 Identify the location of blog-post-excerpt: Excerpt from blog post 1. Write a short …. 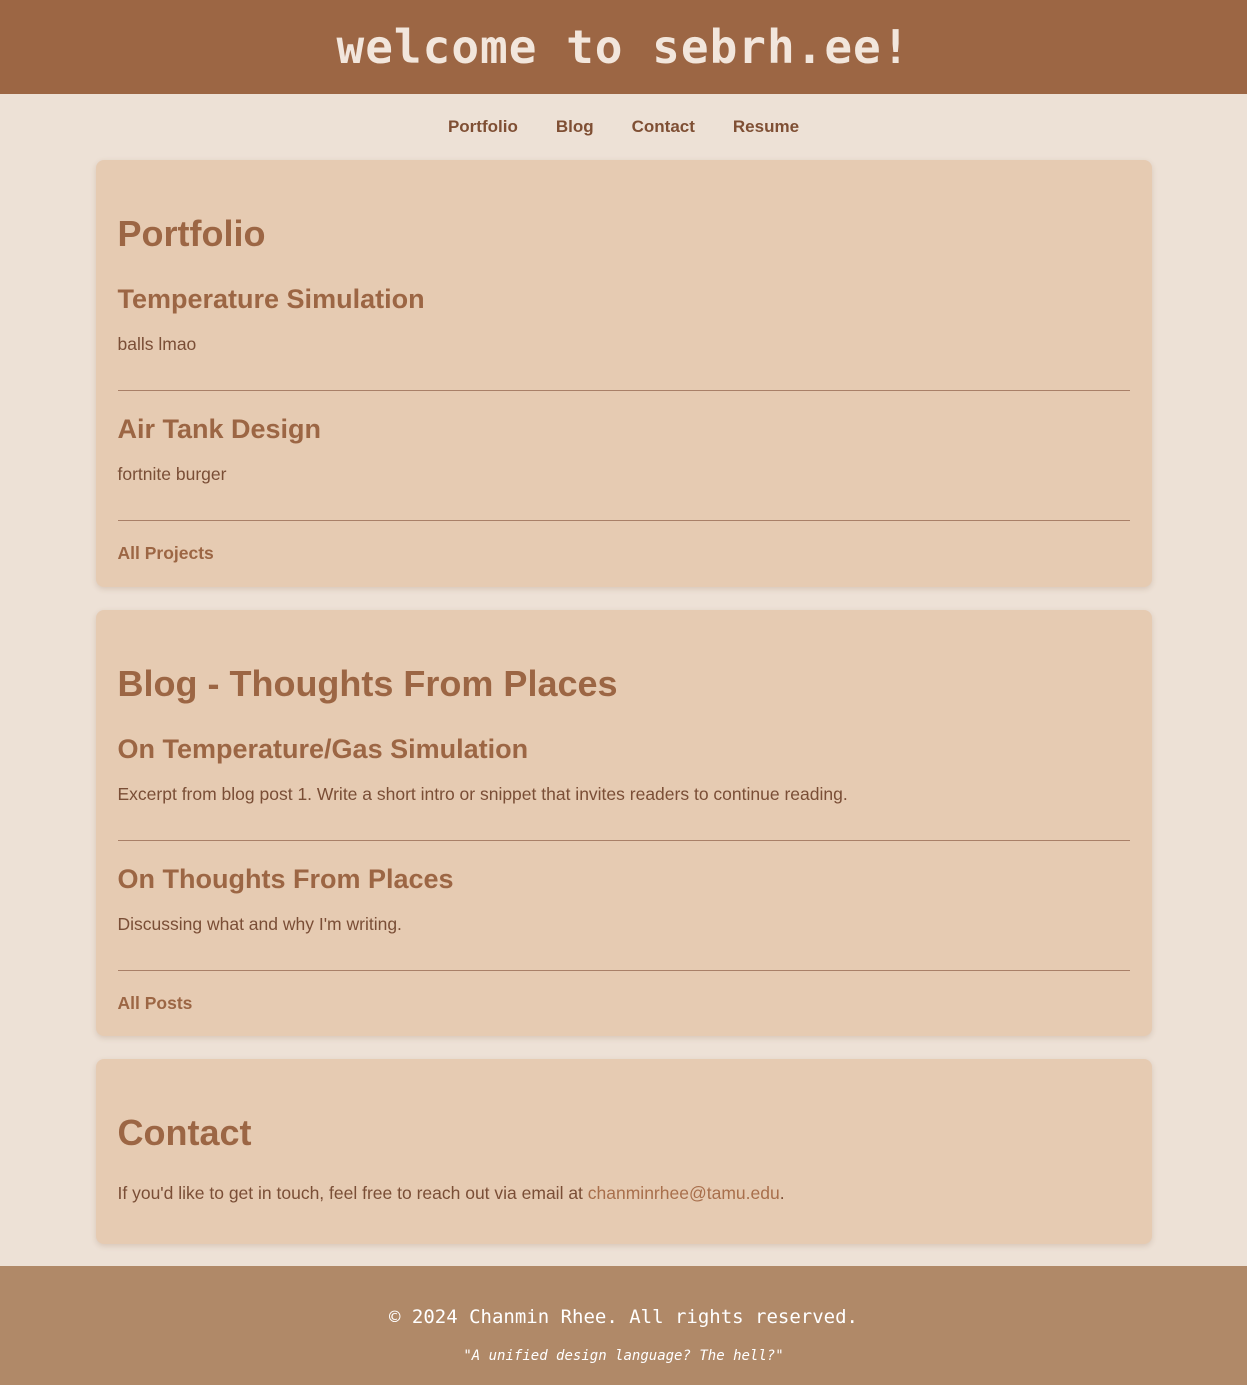
(482, 794).